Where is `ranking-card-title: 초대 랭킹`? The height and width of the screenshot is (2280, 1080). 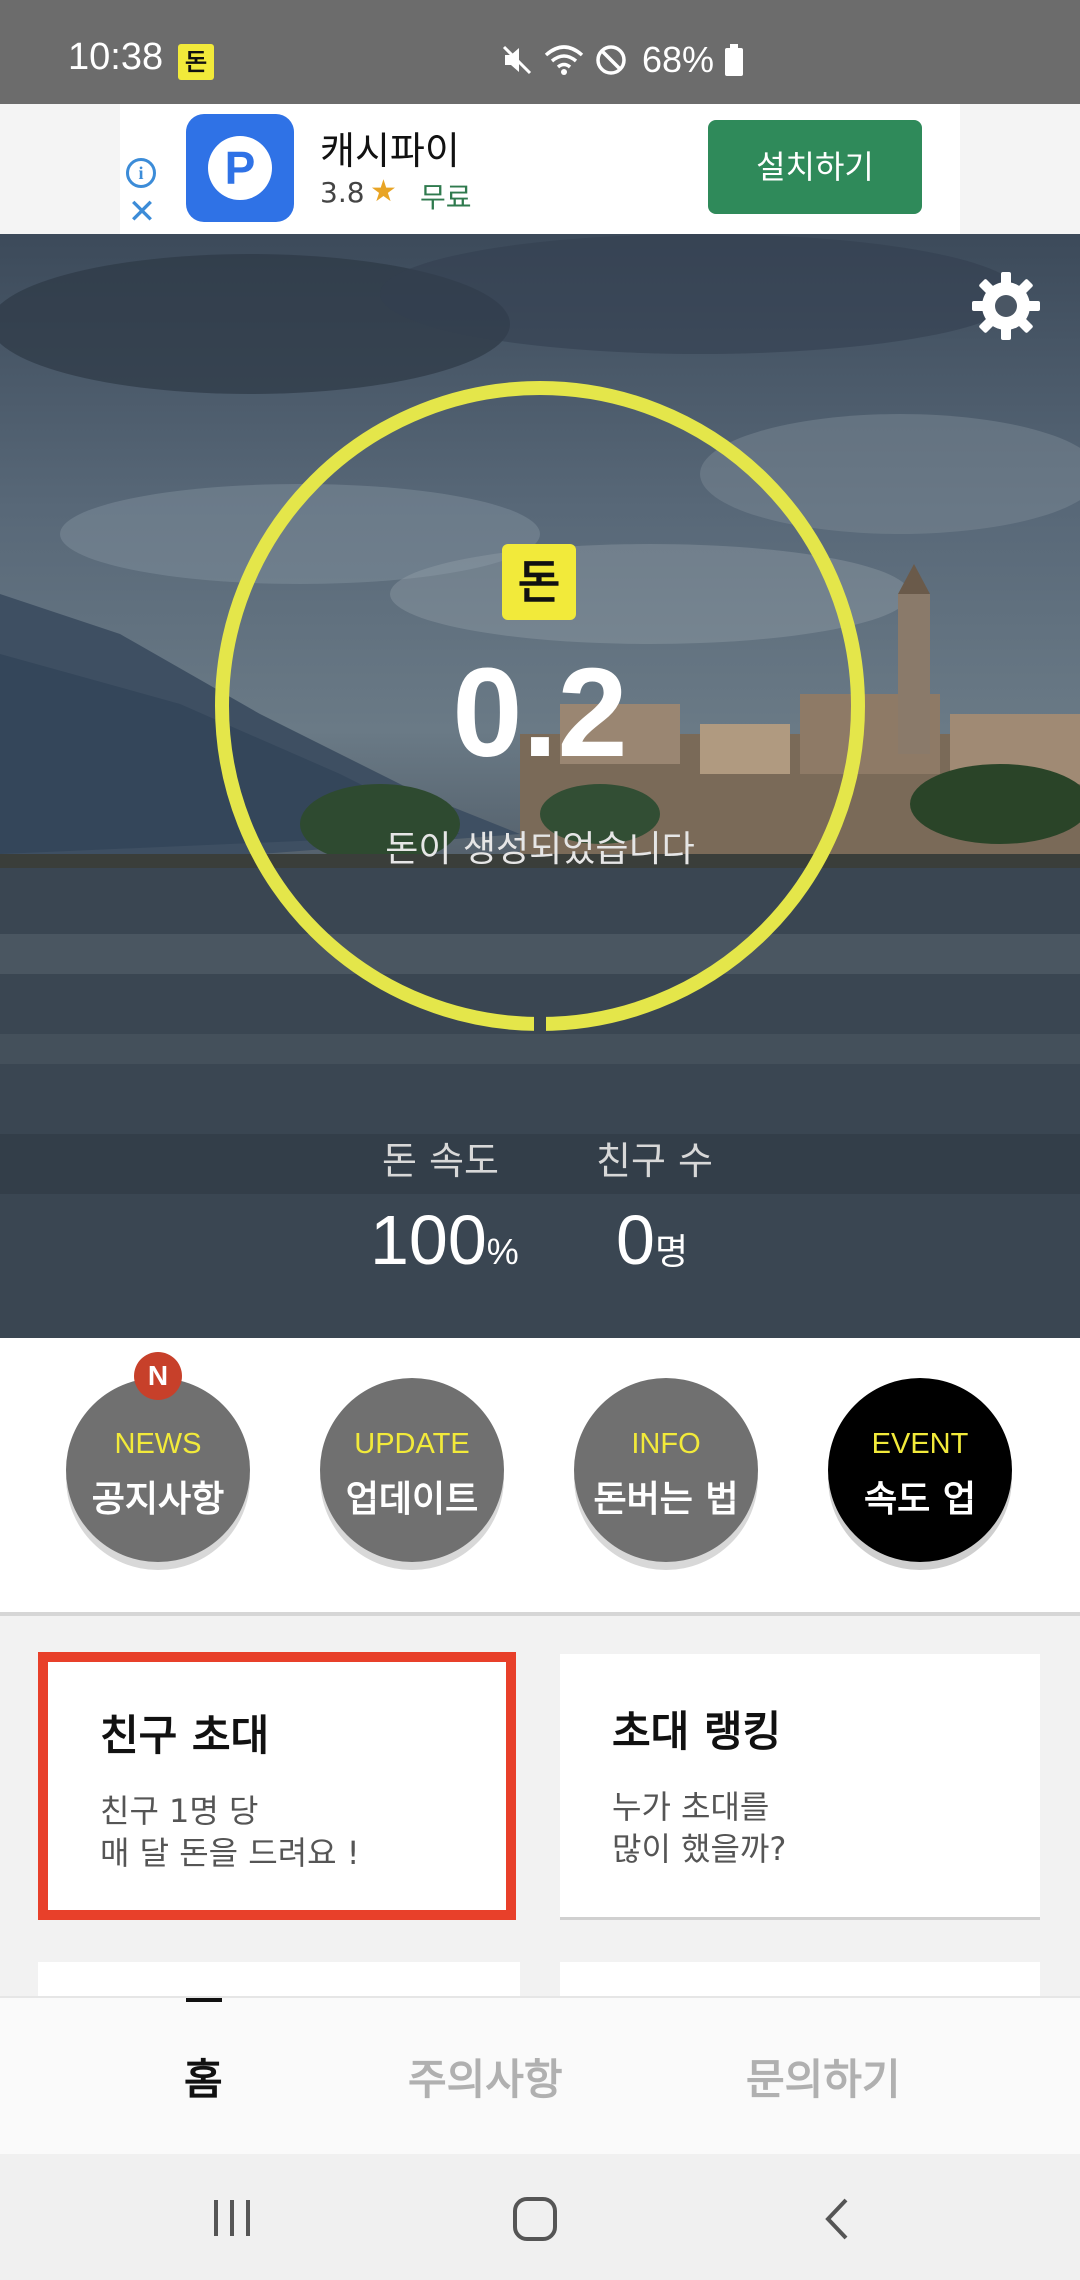
ranking-card-title: 초대 랭킹 is located at coordinates (697, 1731).